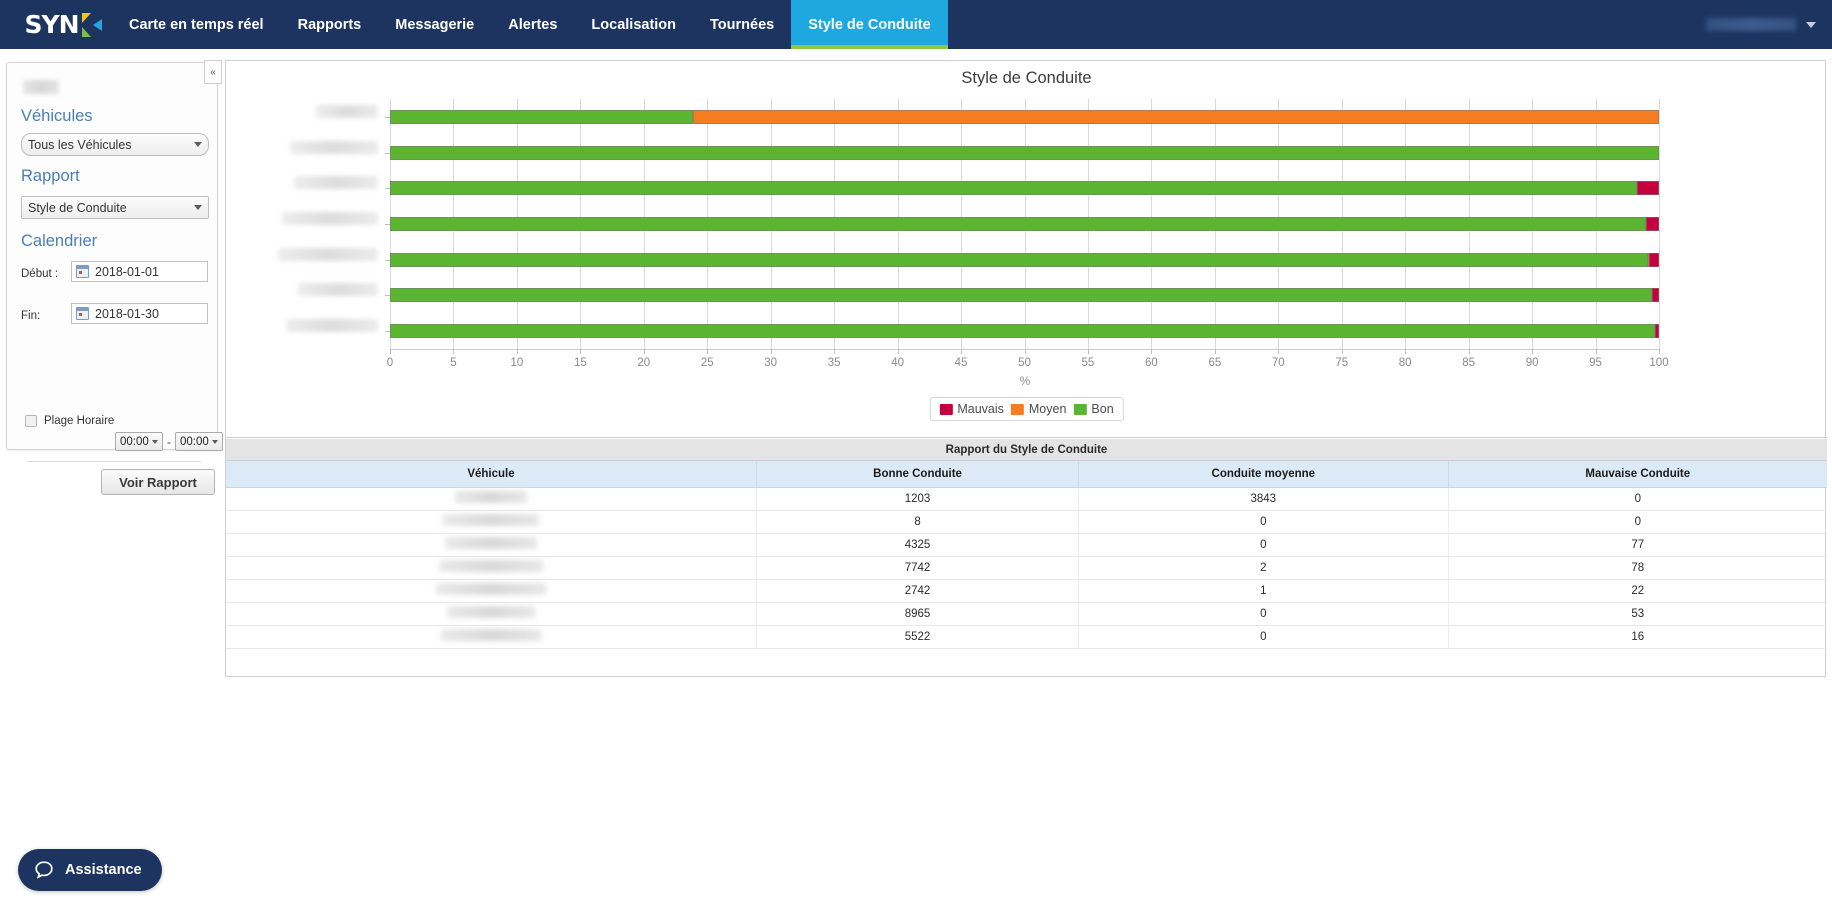 This screenshot has height=921, width=1832. I want to click on time-to-value: 00:00, so click(194, 441).